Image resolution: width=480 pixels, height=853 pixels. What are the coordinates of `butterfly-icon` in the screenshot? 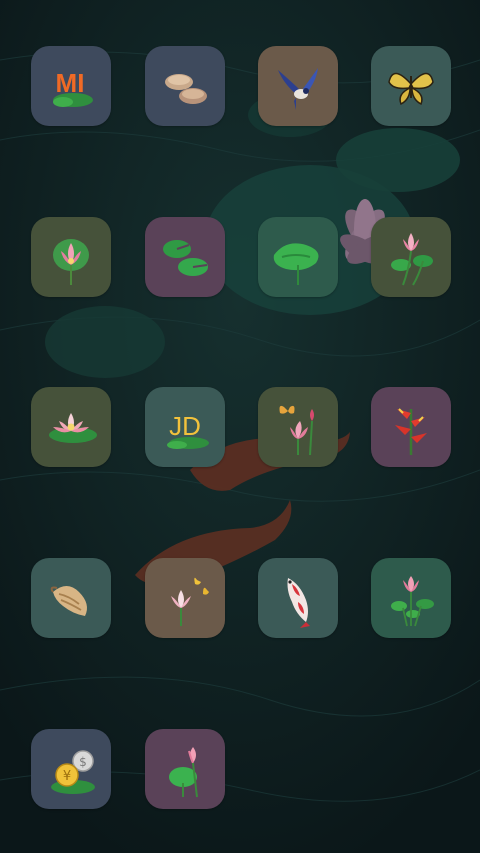 It's located at (411, 89).